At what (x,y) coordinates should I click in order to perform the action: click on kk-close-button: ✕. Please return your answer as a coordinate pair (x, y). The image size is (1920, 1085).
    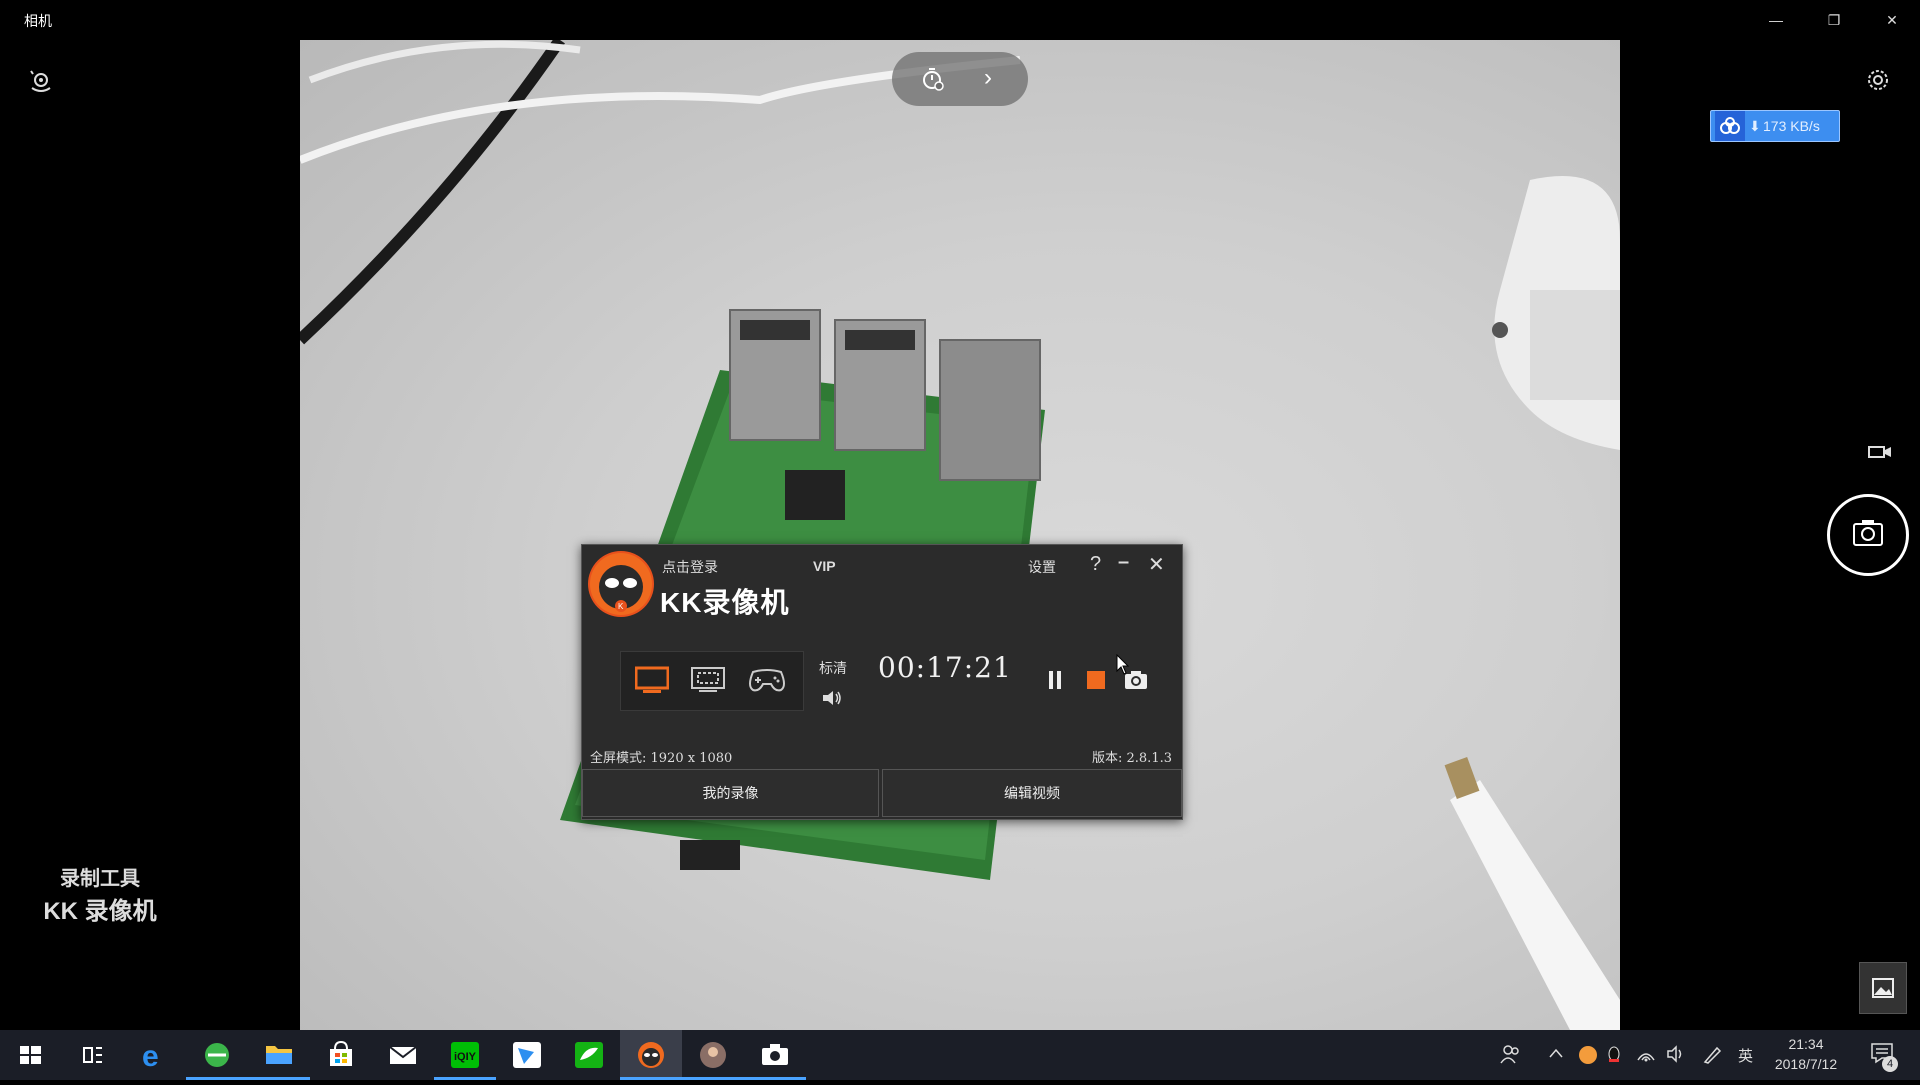
    Looking at the image, I should click on (1156, 564).